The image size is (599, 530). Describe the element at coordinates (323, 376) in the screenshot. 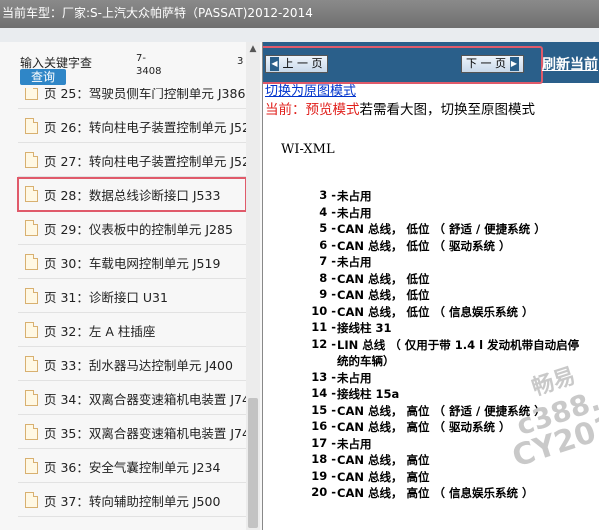

I see `pin-number: 13 -` at that location.